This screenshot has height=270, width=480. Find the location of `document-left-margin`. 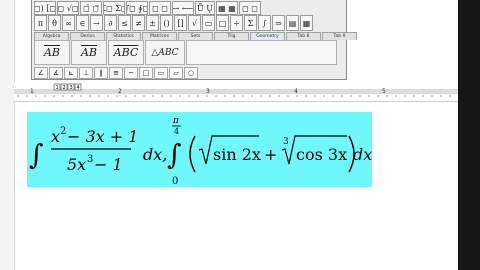

document-left-margin is located at coordinates (7, 135).